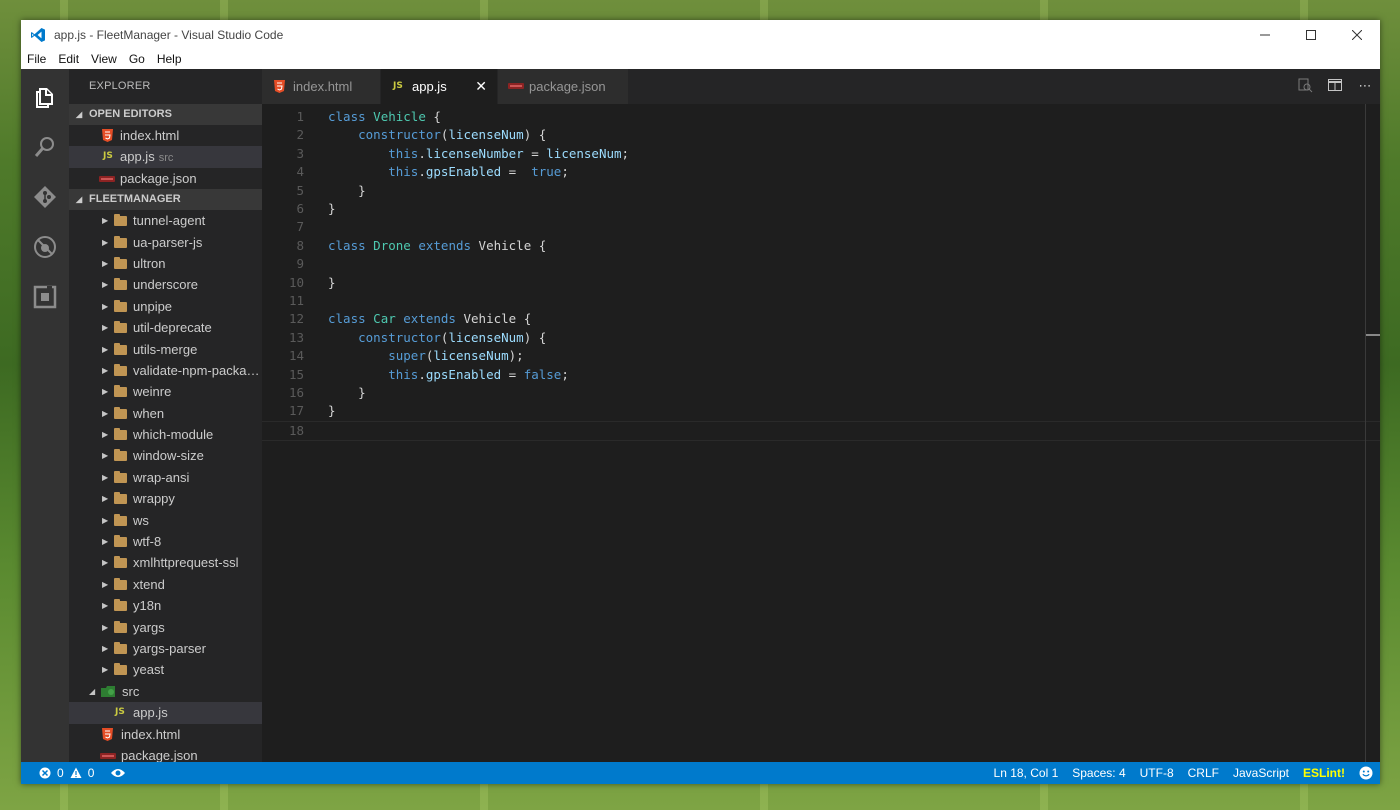  What do you see at coordinates (45, 197) in the screenshot?
I see `git-icon` at bounding box center [45, 197].